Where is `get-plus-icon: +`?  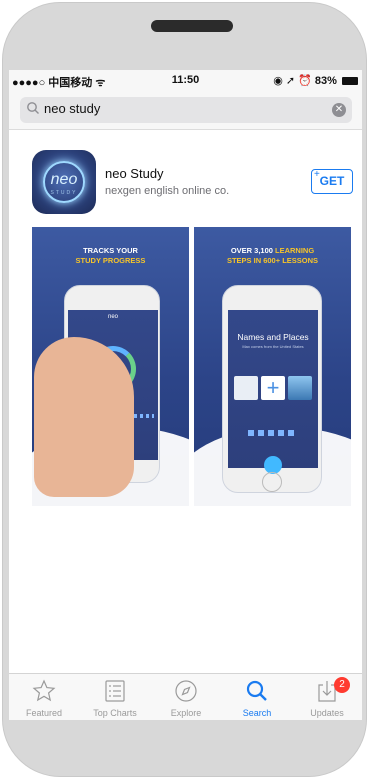 get-plus-icon: + is located at coordinates (317, 174).